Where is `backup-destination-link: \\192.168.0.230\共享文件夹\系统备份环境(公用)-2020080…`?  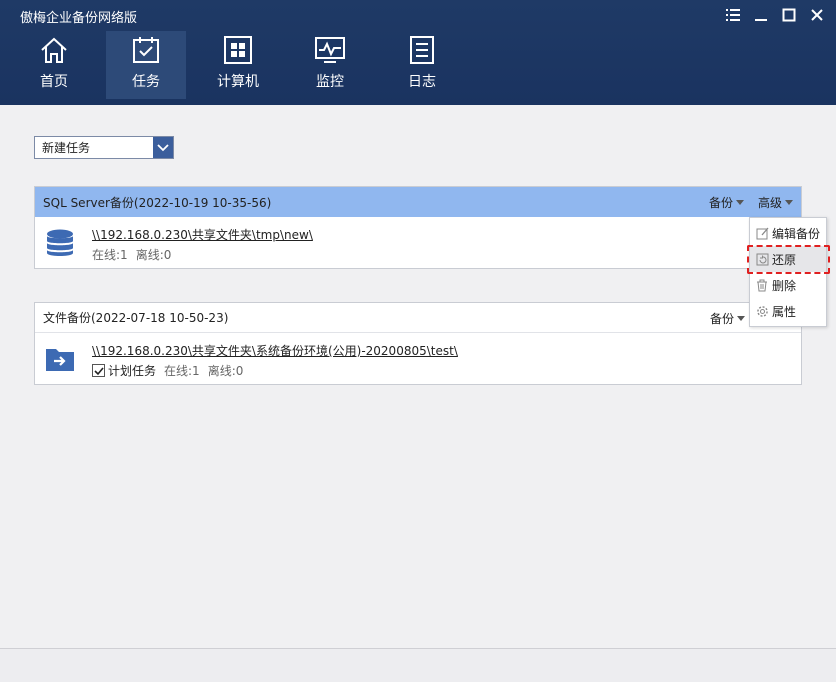 backup-destination-link: \\192.168.0.230\共享文件夹\系统备份环境(公用)-2020080… is located at coordinates (275, 350).